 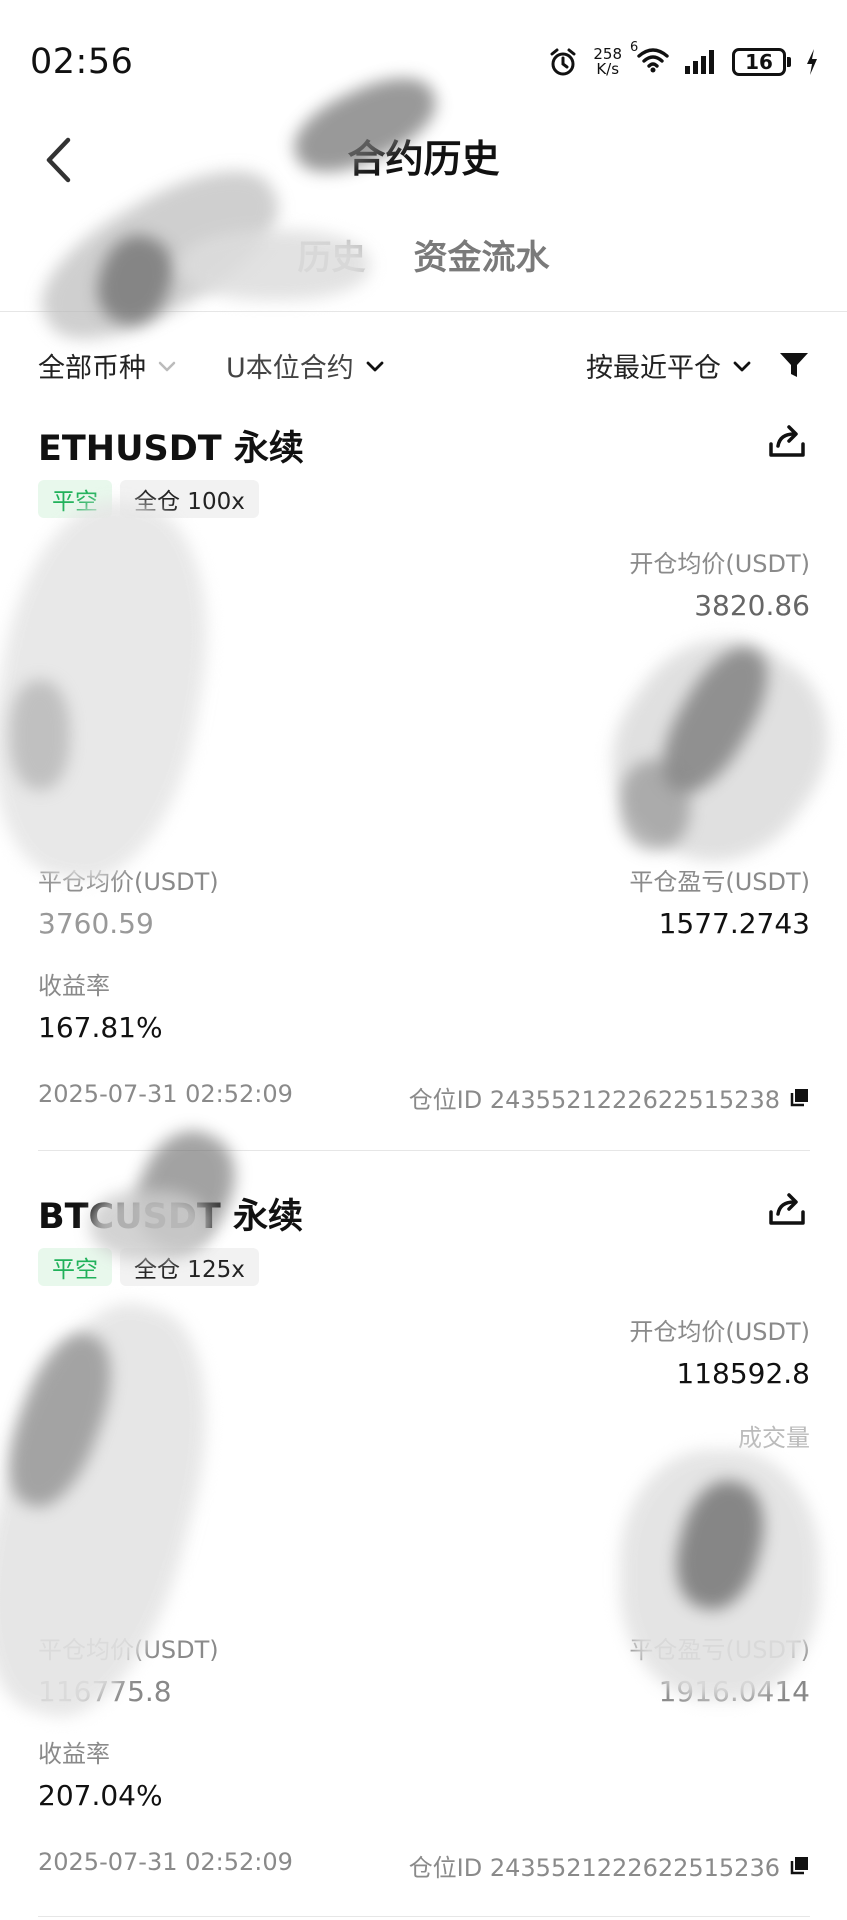 I want to click on coin-filter-label: 全部币种, so click(x=92, y=368).